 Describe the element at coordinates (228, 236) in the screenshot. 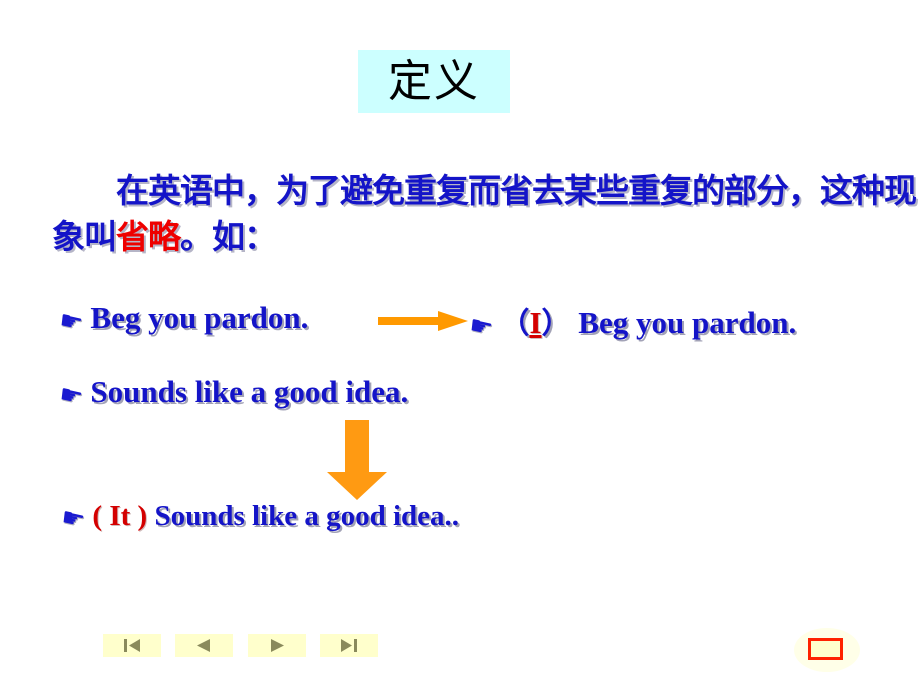

I see `paragraph-part-2: 。如：` at that location.